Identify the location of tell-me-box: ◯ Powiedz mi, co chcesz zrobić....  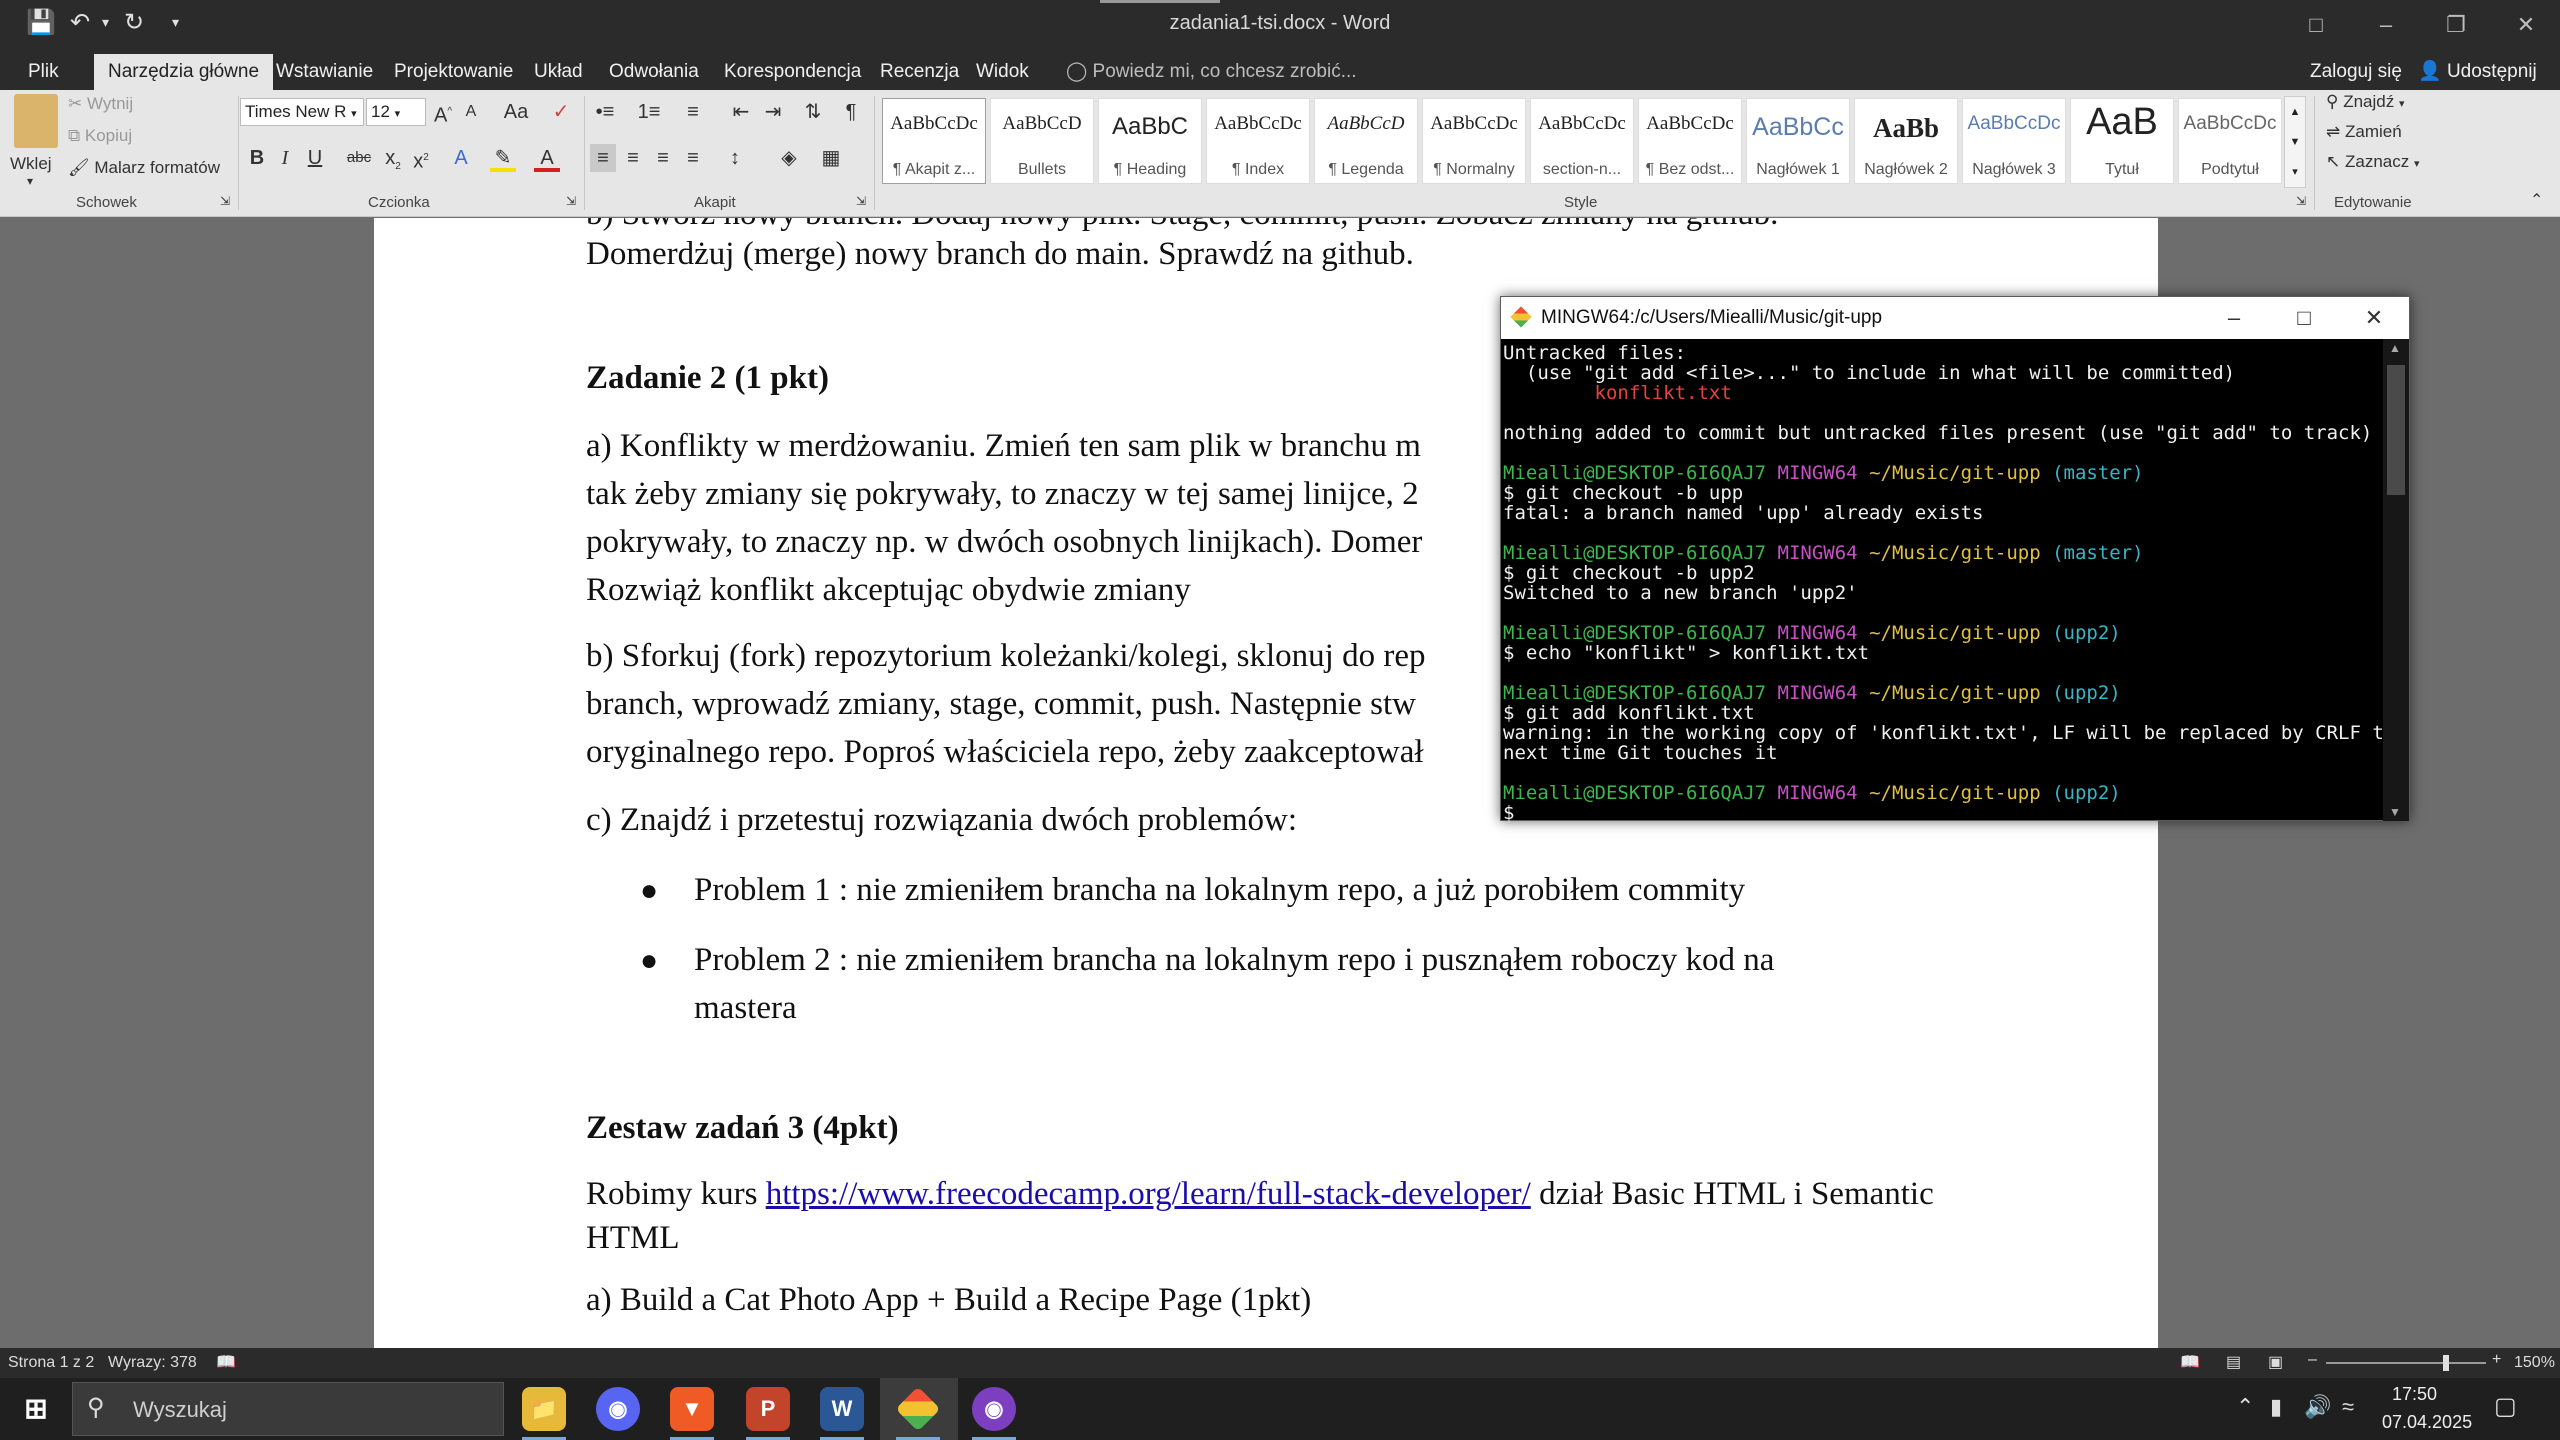
(1211, 72).